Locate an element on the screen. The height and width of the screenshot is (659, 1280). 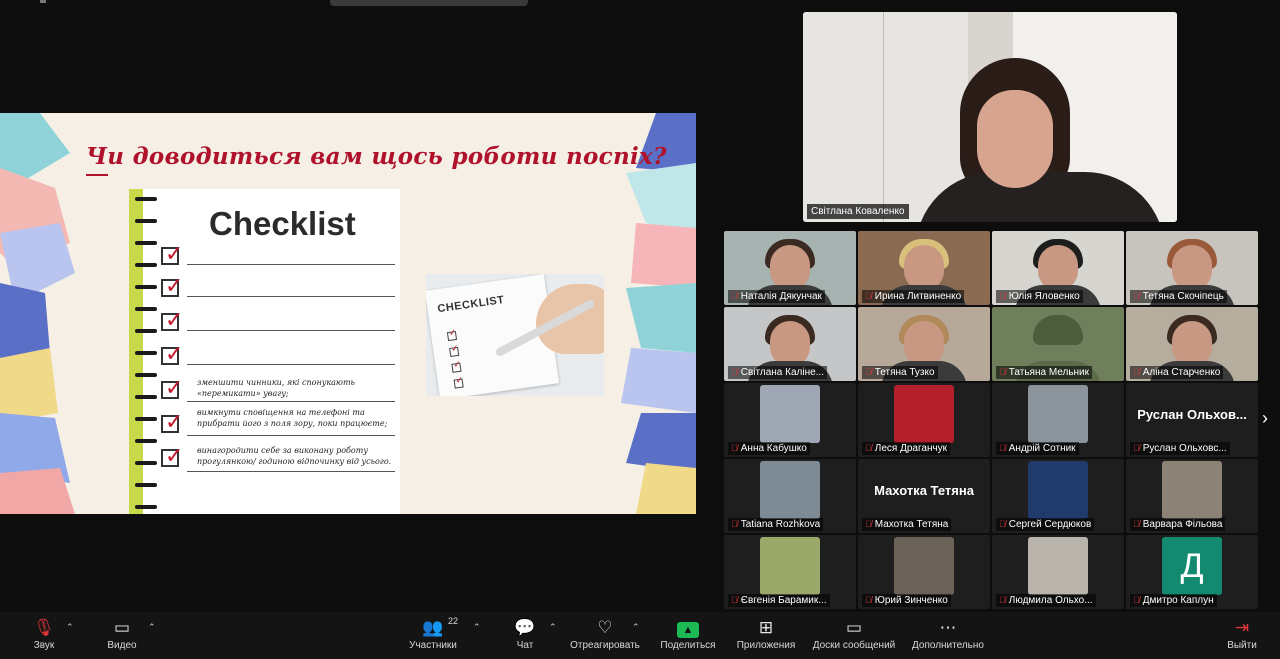
apps-icon: ⊞ is located at coordinates (766, 627).